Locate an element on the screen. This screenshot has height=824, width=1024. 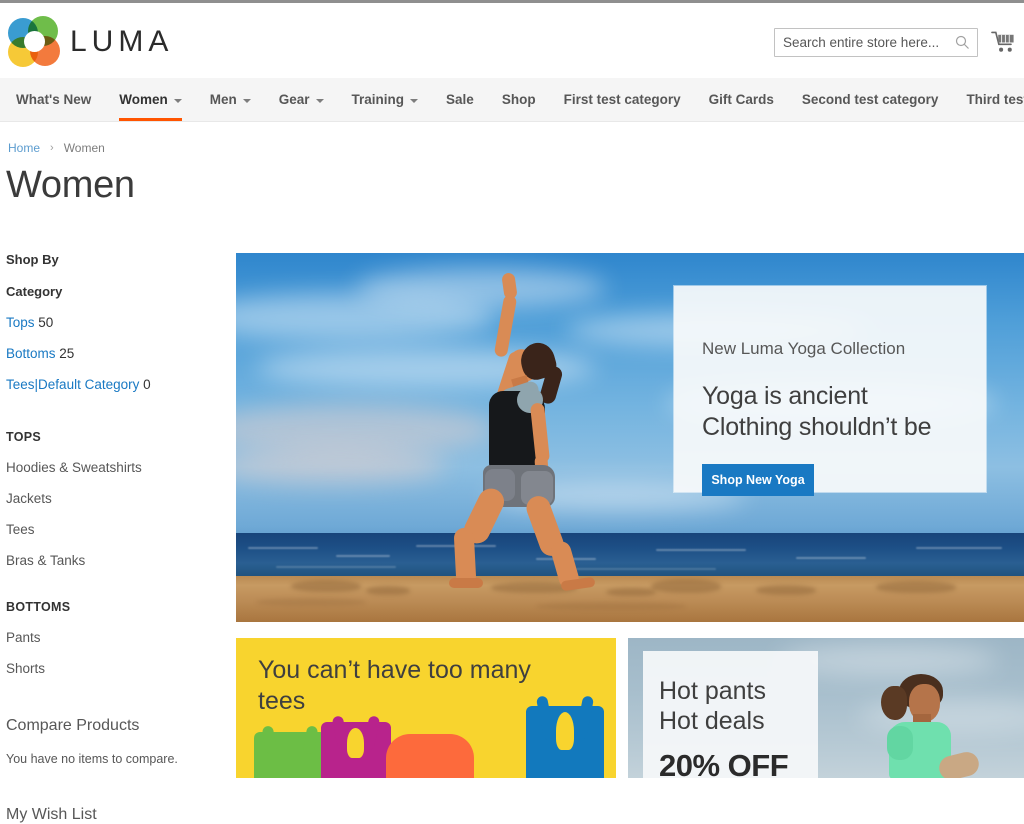
breadcrumb-home: Home is located at coordinates (24, 148).